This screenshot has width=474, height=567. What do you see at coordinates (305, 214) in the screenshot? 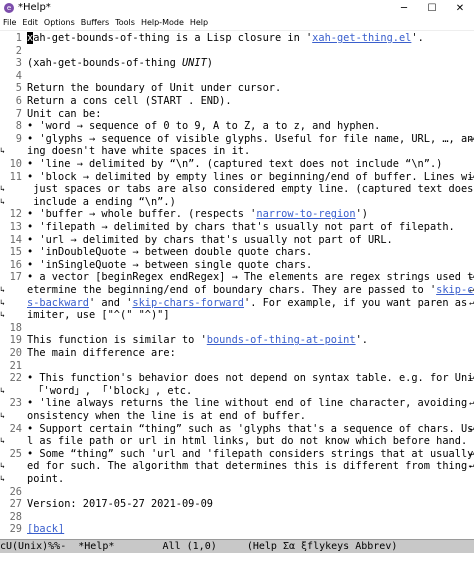
I see `help-link: narrow-to-region` at bounding box center [305, 214].